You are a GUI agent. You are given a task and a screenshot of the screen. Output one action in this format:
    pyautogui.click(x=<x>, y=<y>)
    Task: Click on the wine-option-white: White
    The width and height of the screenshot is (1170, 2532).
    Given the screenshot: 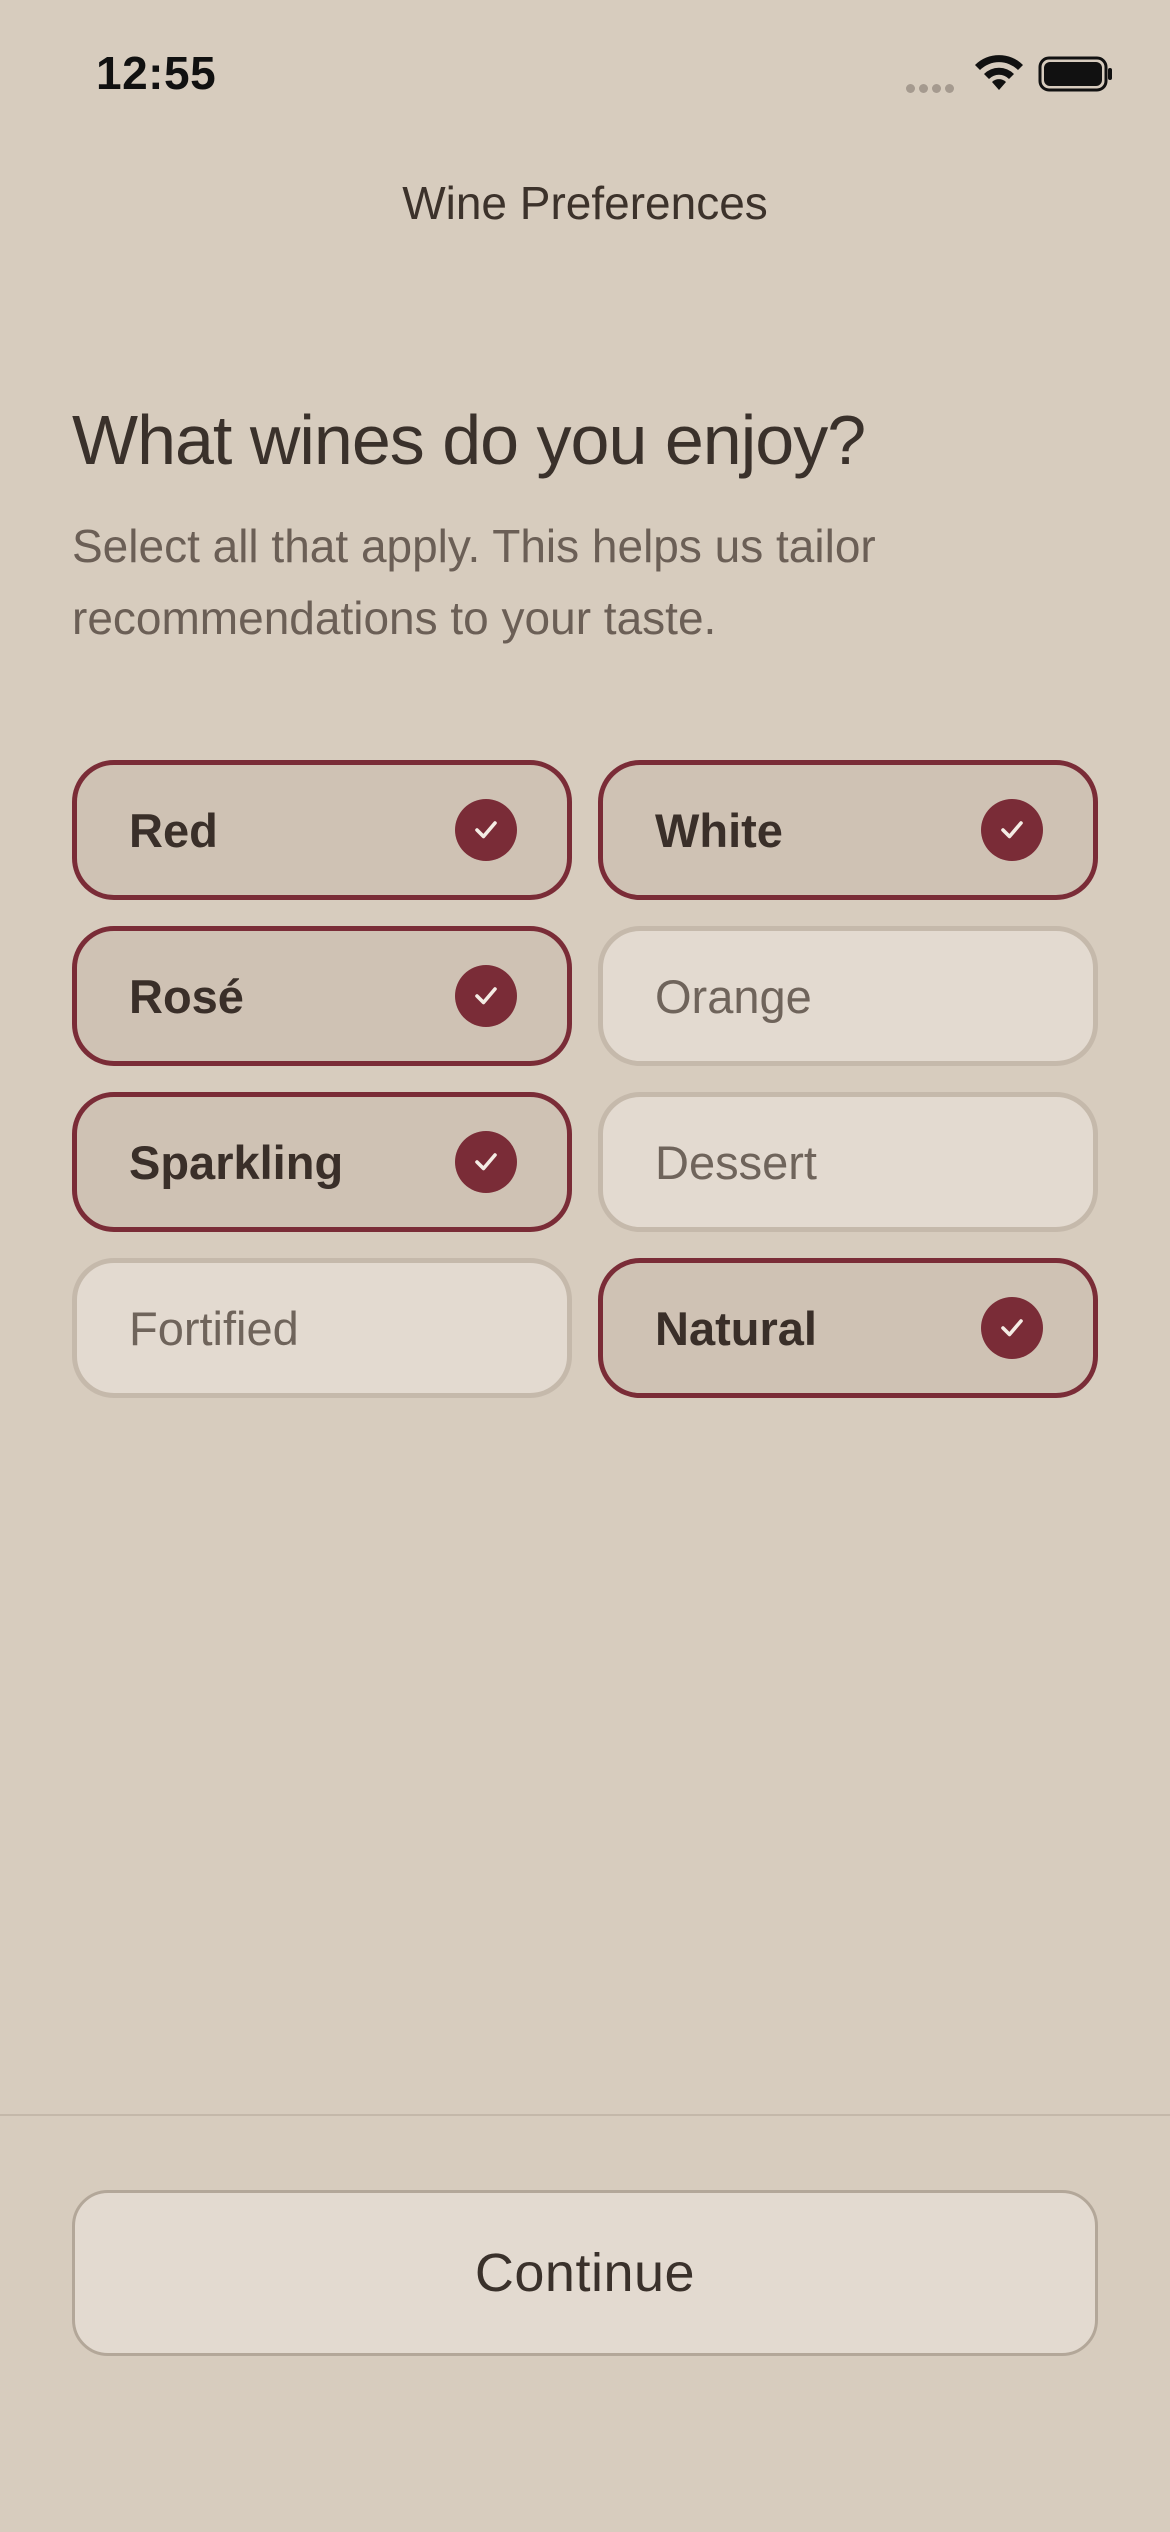 What is the action you would take?
    pyautogui.click(x=848, y=830)
    